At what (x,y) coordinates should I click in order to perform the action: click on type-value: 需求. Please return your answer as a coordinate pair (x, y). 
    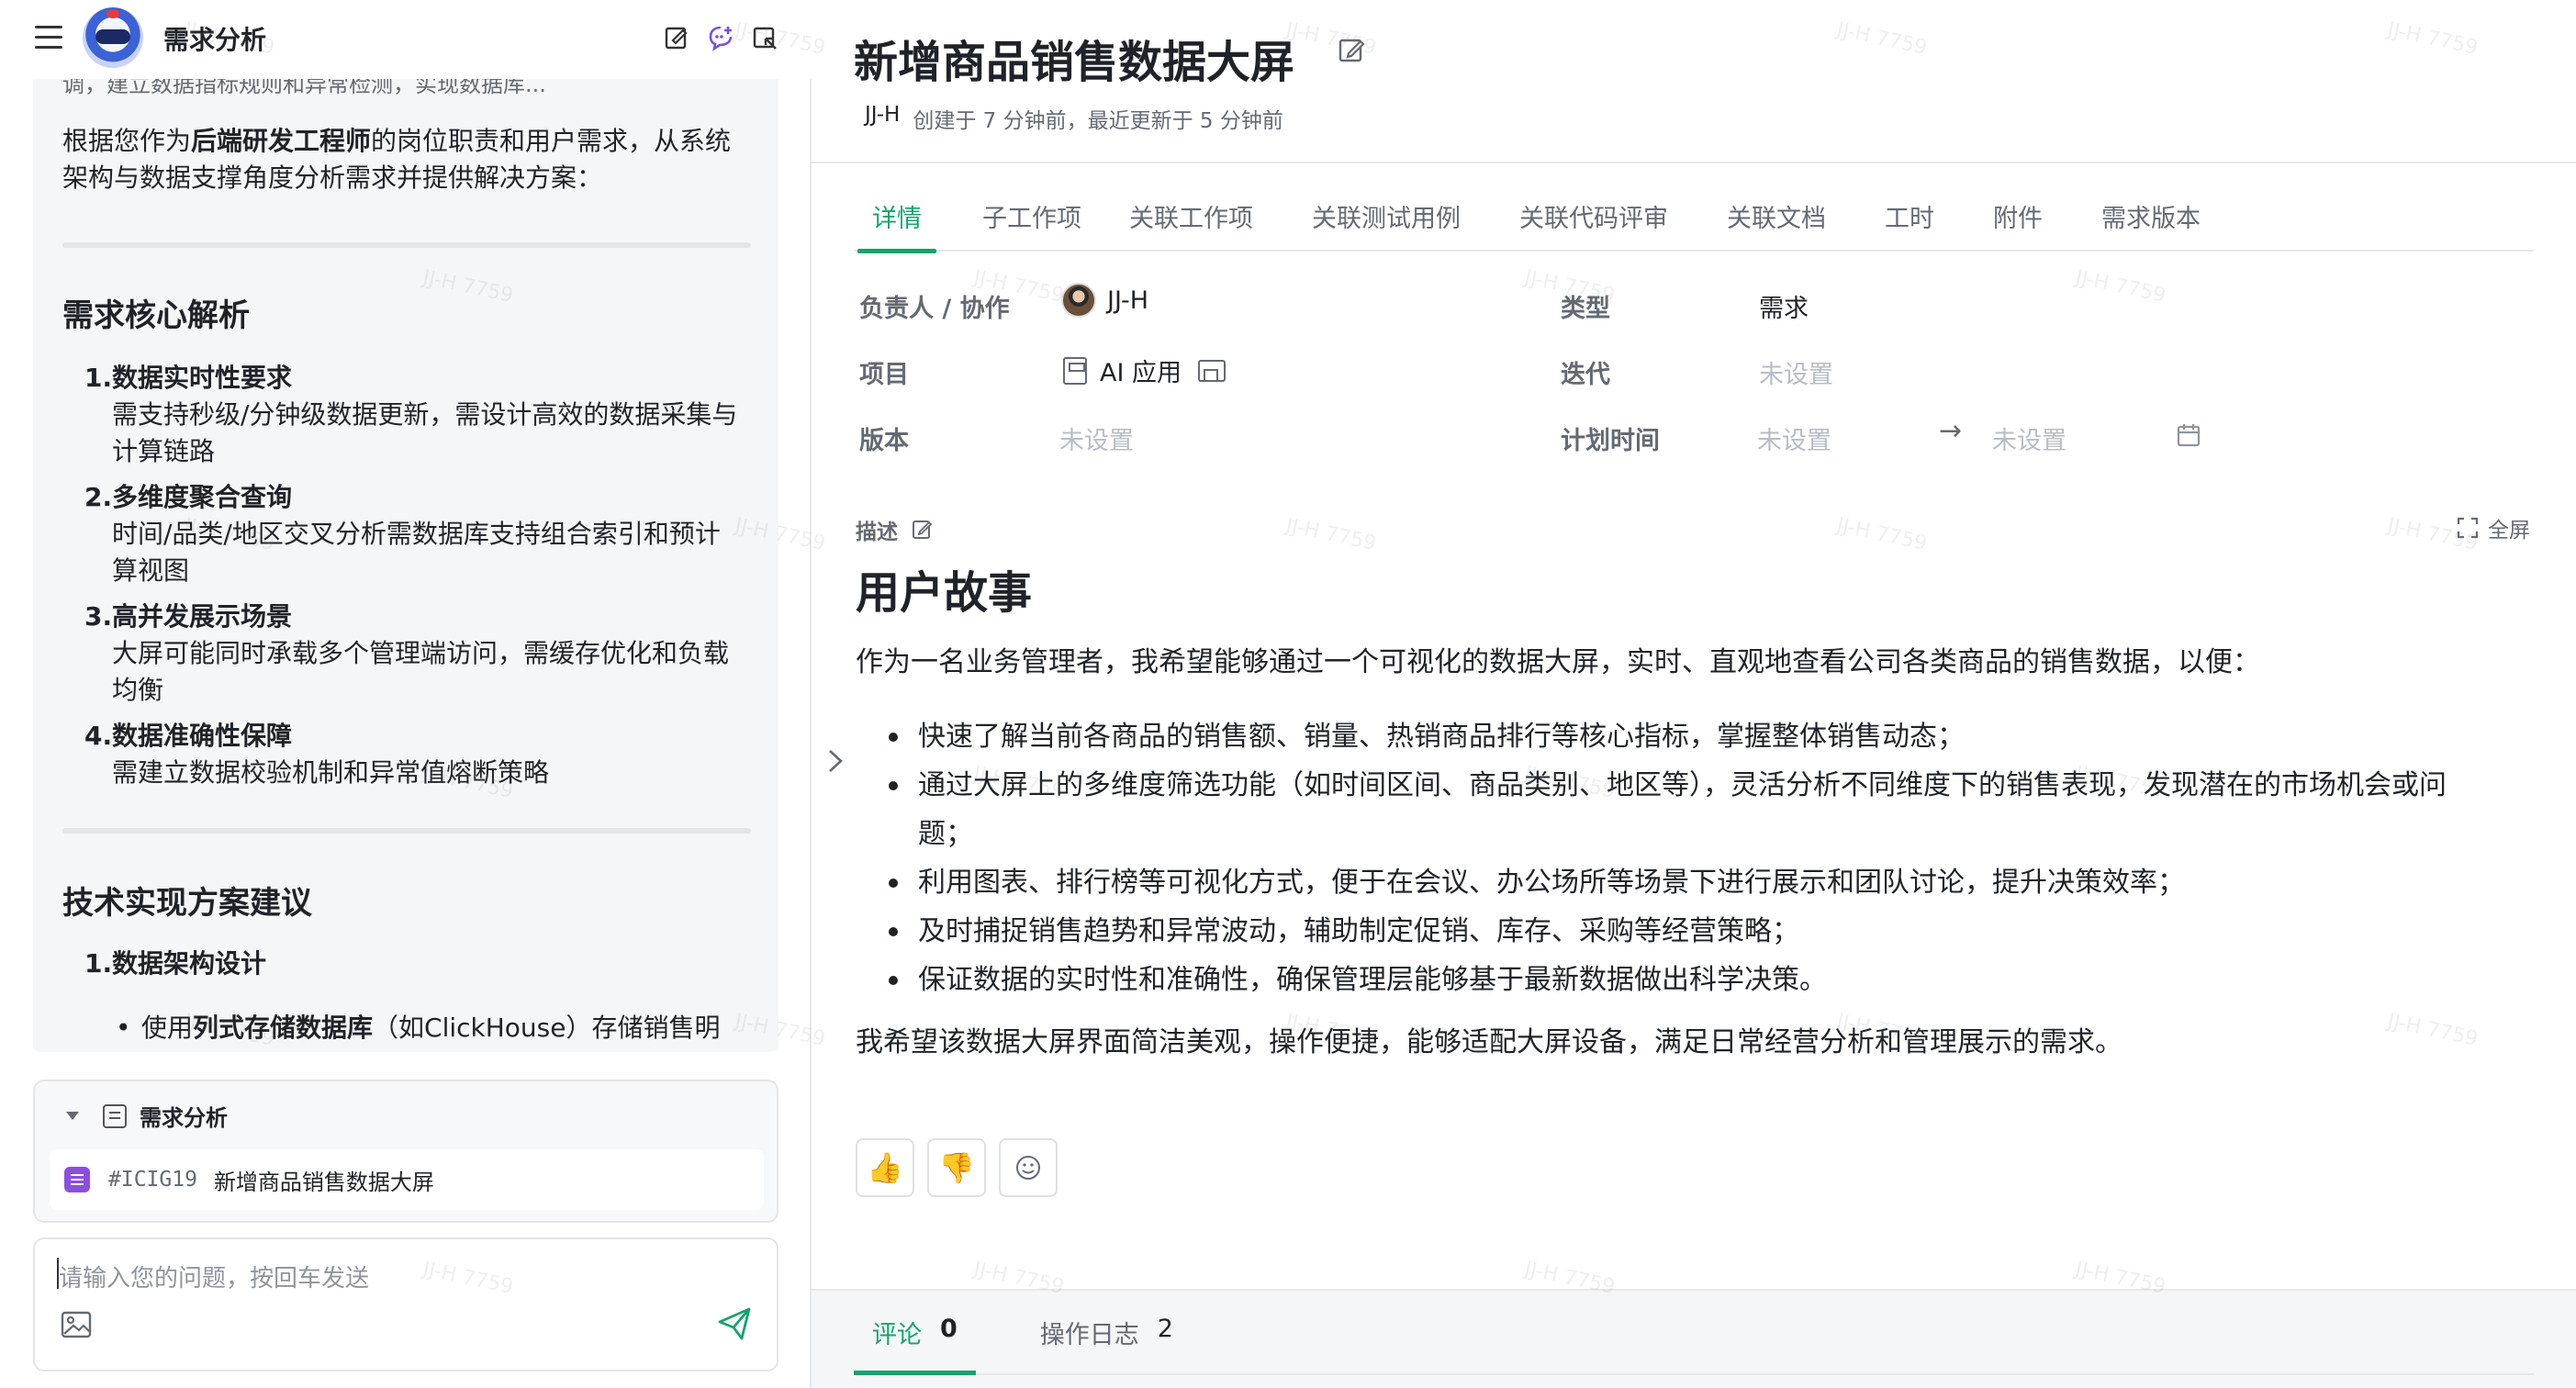
    Looking at the image, I should click on (1784, 306).